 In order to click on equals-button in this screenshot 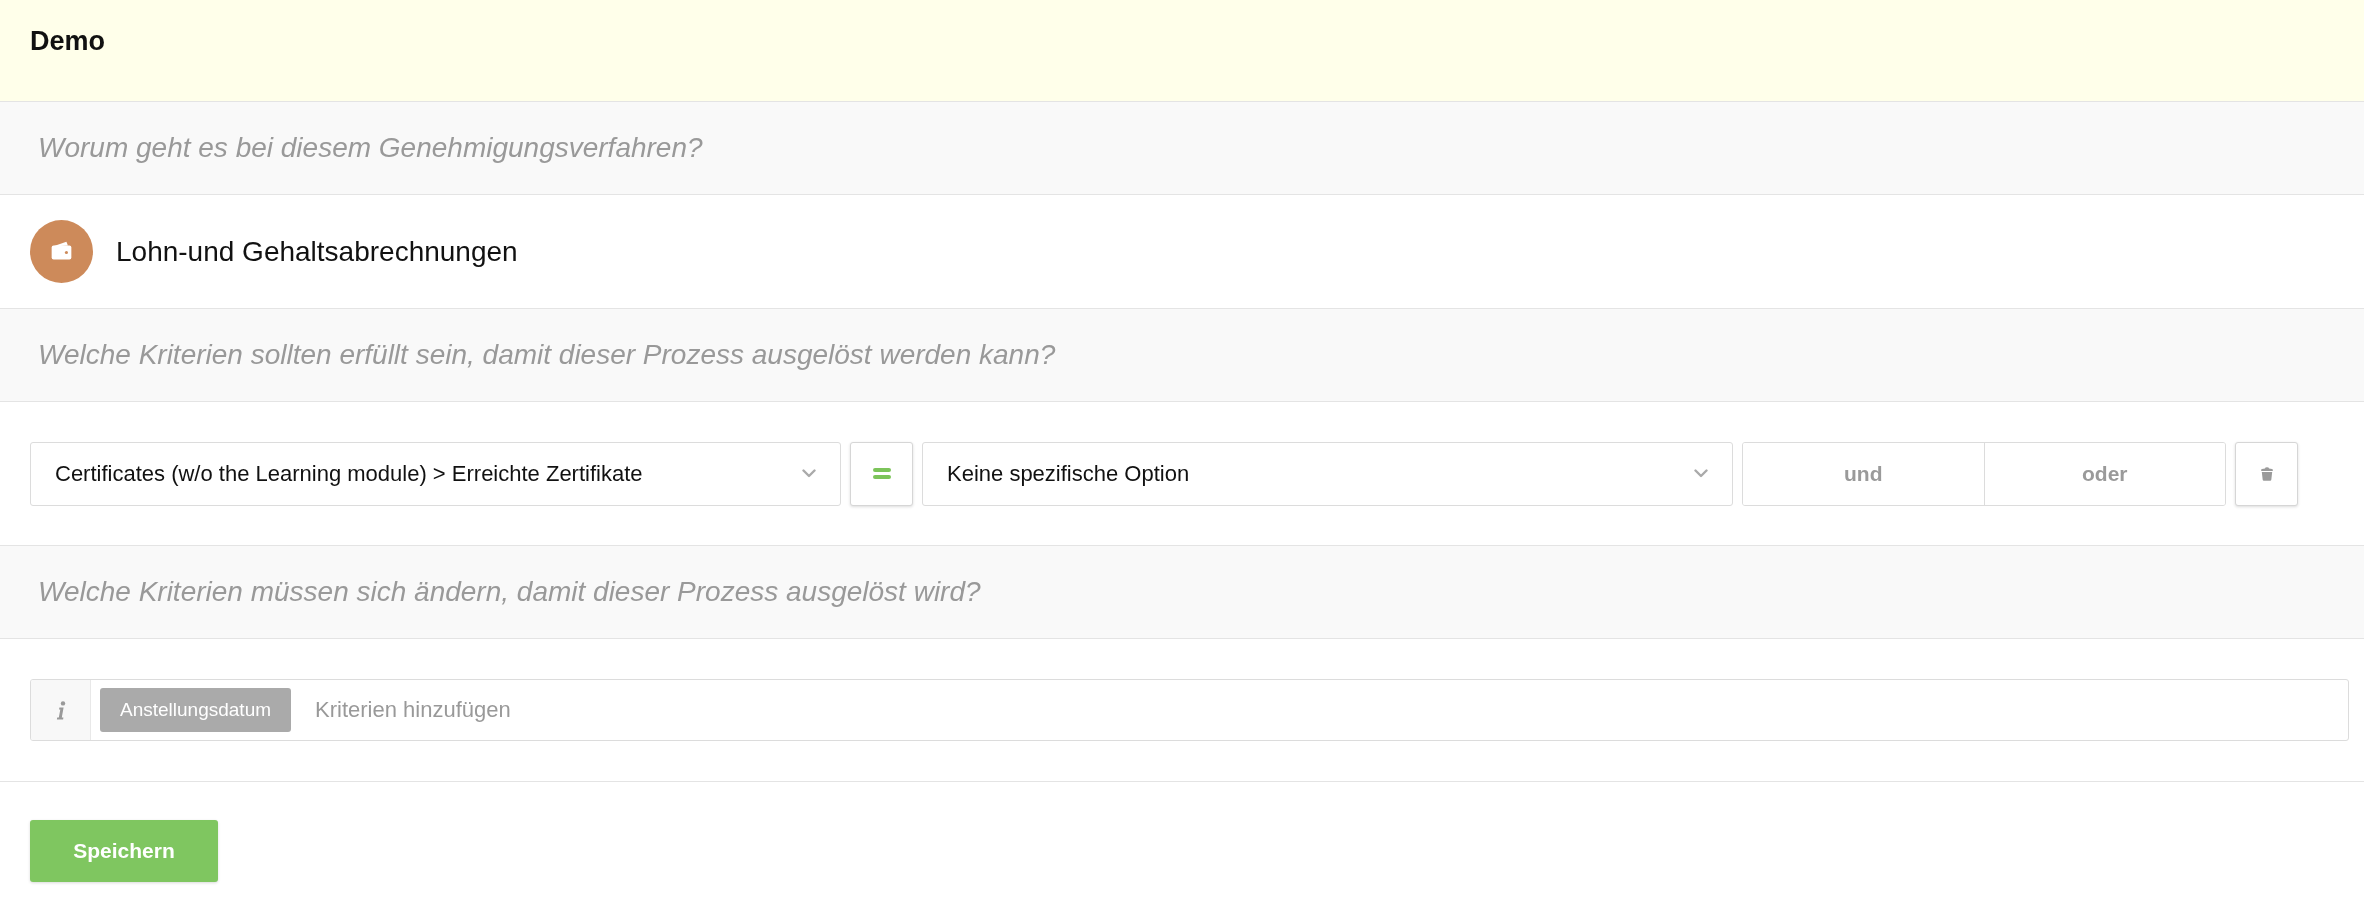, I will do `click(881, 473)`.